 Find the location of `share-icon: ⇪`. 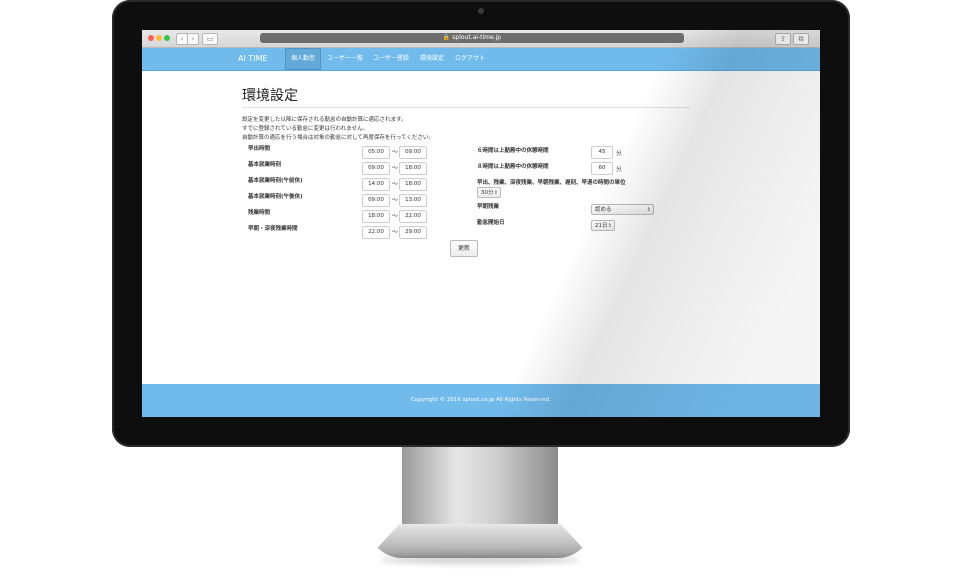

share-icon: ⇪ is located at coordinates (783, 39).